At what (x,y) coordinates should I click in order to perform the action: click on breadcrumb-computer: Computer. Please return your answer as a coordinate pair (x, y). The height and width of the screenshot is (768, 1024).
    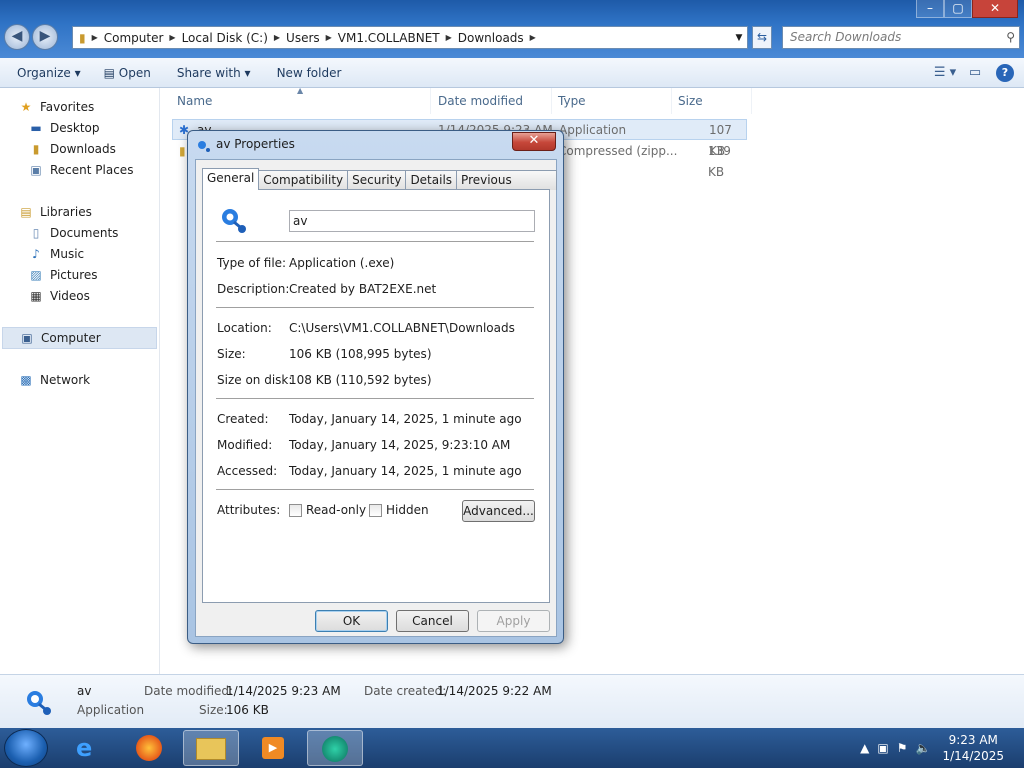
    Looking at the image, I should click on (134, 38).